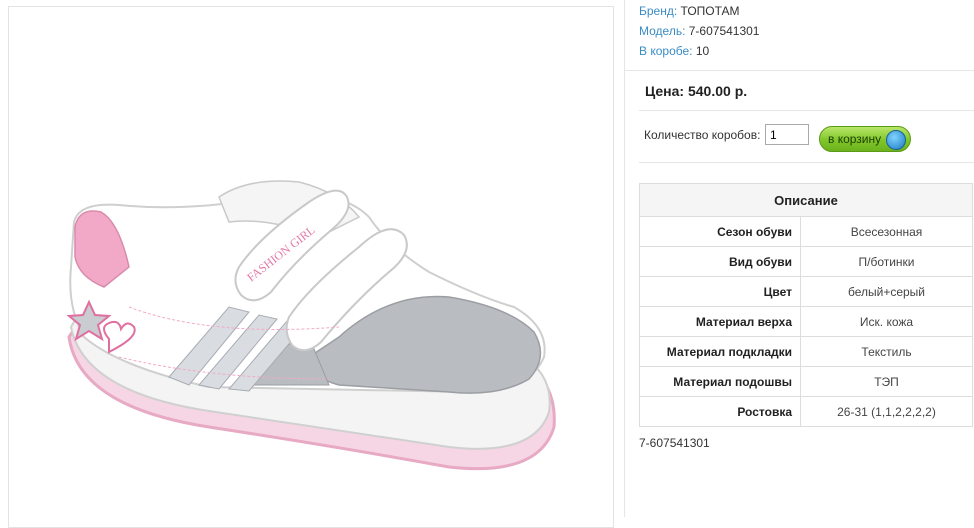 The image size is (974, 528). I want to click on table-row: Материал подкладки Текстиль, so click(806, 351).